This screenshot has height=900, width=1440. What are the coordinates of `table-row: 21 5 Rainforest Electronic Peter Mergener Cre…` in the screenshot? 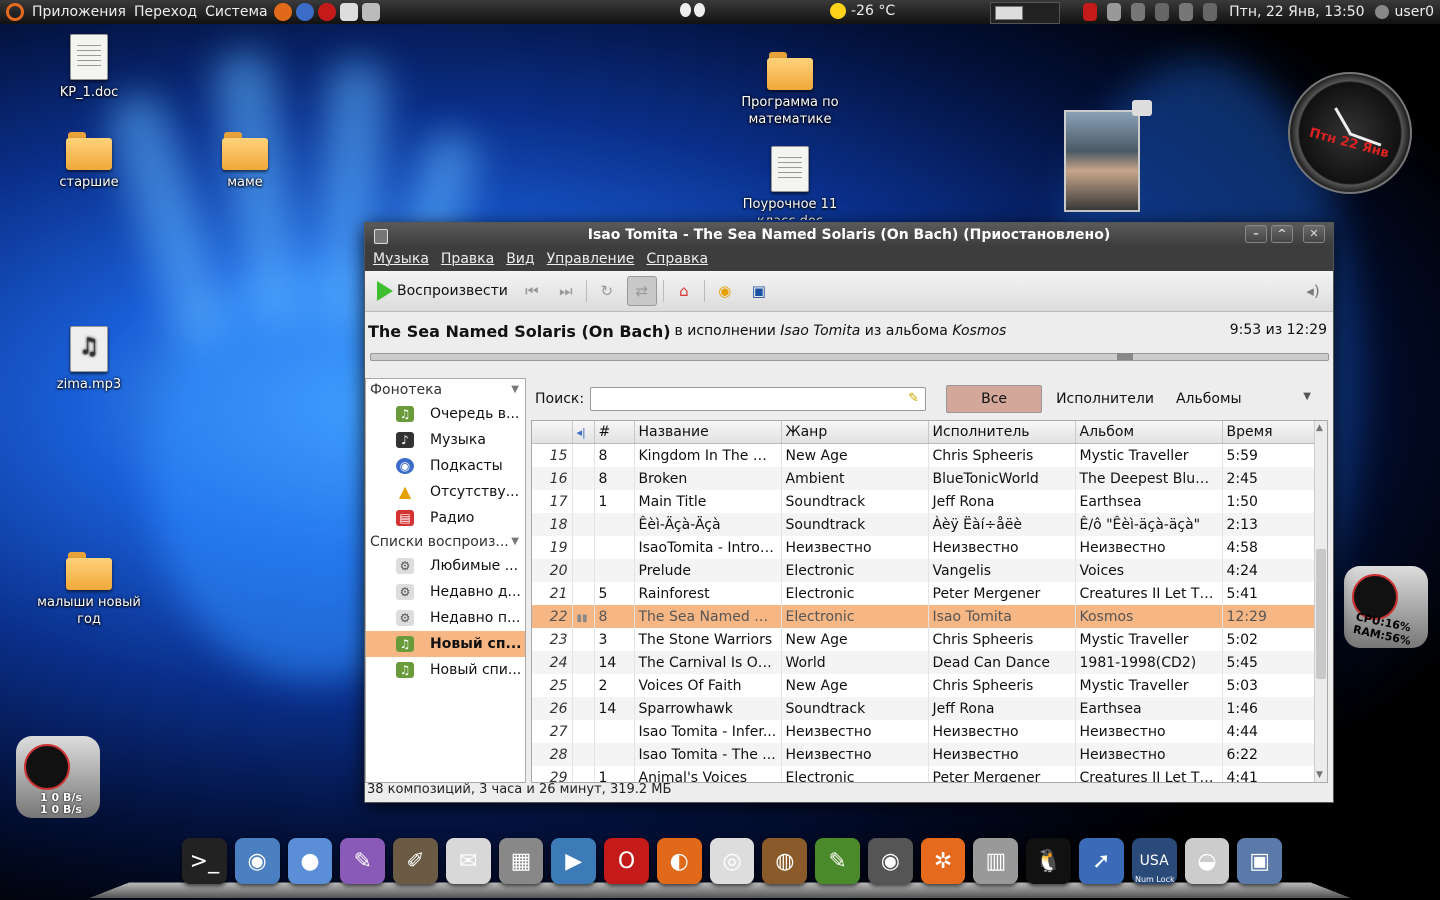 It's located at (923, 593).